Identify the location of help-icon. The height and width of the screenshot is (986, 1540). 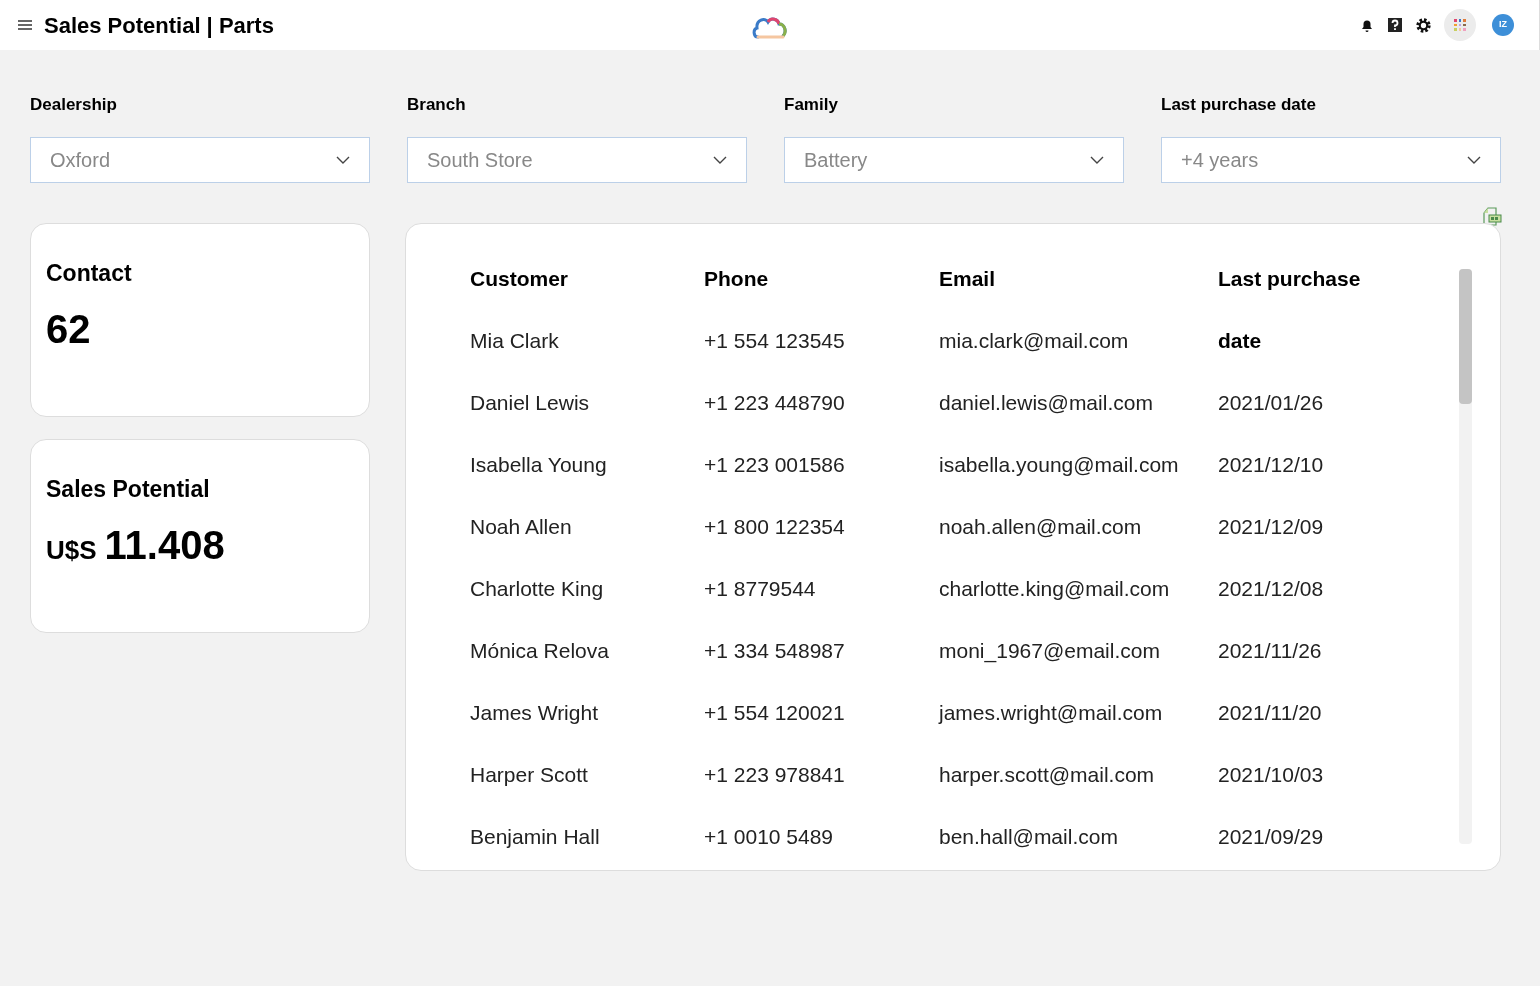
(1395, 25).